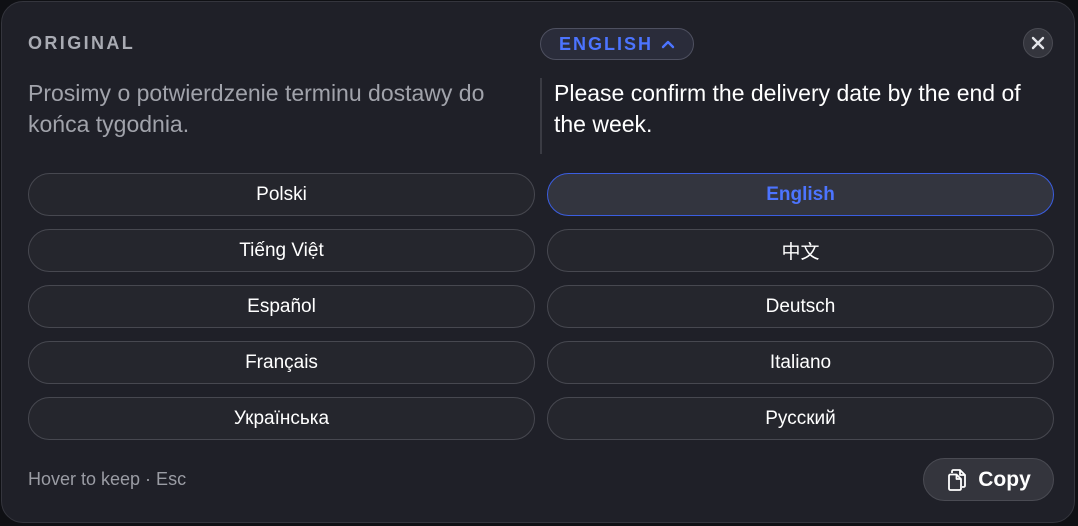  Describe the element at coordinates (281, 418) in the screenshot. I see `language-button-ukrainian: Українська` at that location.